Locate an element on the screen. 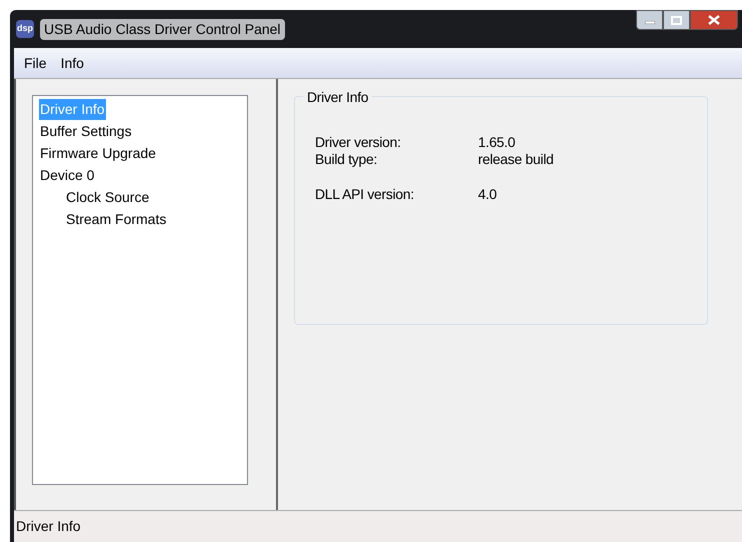 This screenshot has width=742, height=542. field-label: DLL API version: is located at coordinates (365, 194).